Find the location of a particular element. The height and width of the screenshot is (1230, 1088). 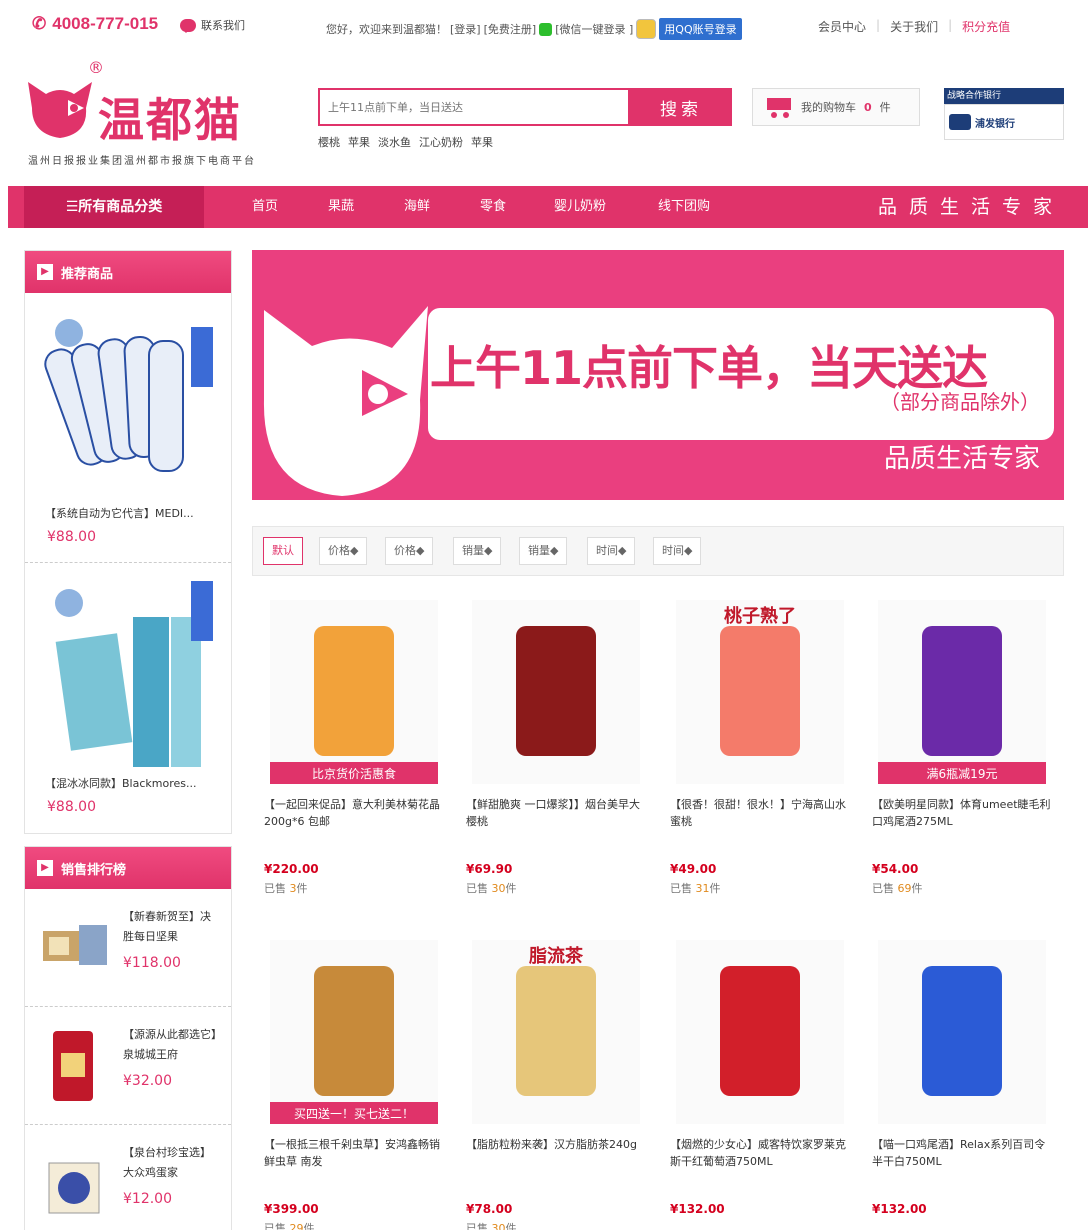

banner-motto: 品质生活专家 is located at coordinates (961, 459).